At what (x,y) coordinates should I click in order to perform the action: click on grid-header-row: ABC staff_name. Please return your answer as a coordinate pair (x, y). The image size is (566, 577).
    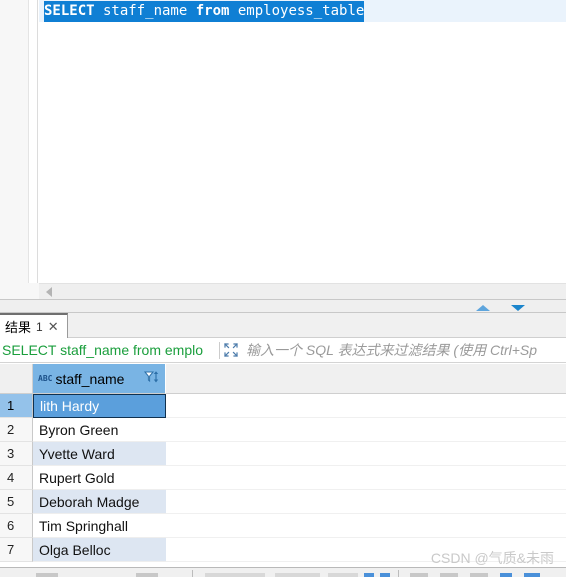
    Looking at the image, I should click on (283, 379).